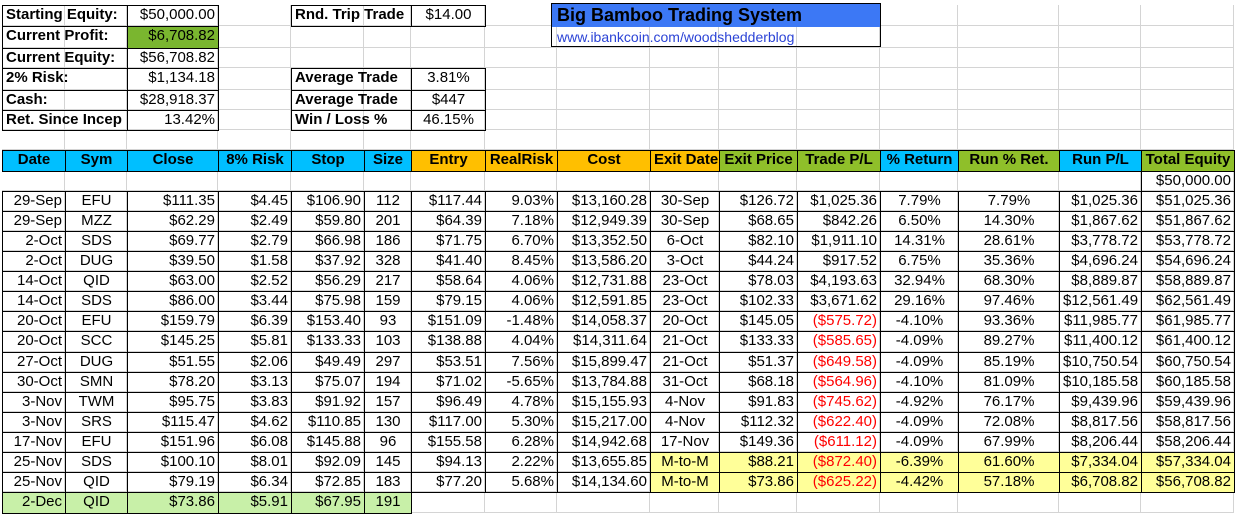 This screenshot has height=515, width=1235. Describe the element at coordinates (685, 342) in the screenshot. I see `table-cell: 21-Oct` at that location.